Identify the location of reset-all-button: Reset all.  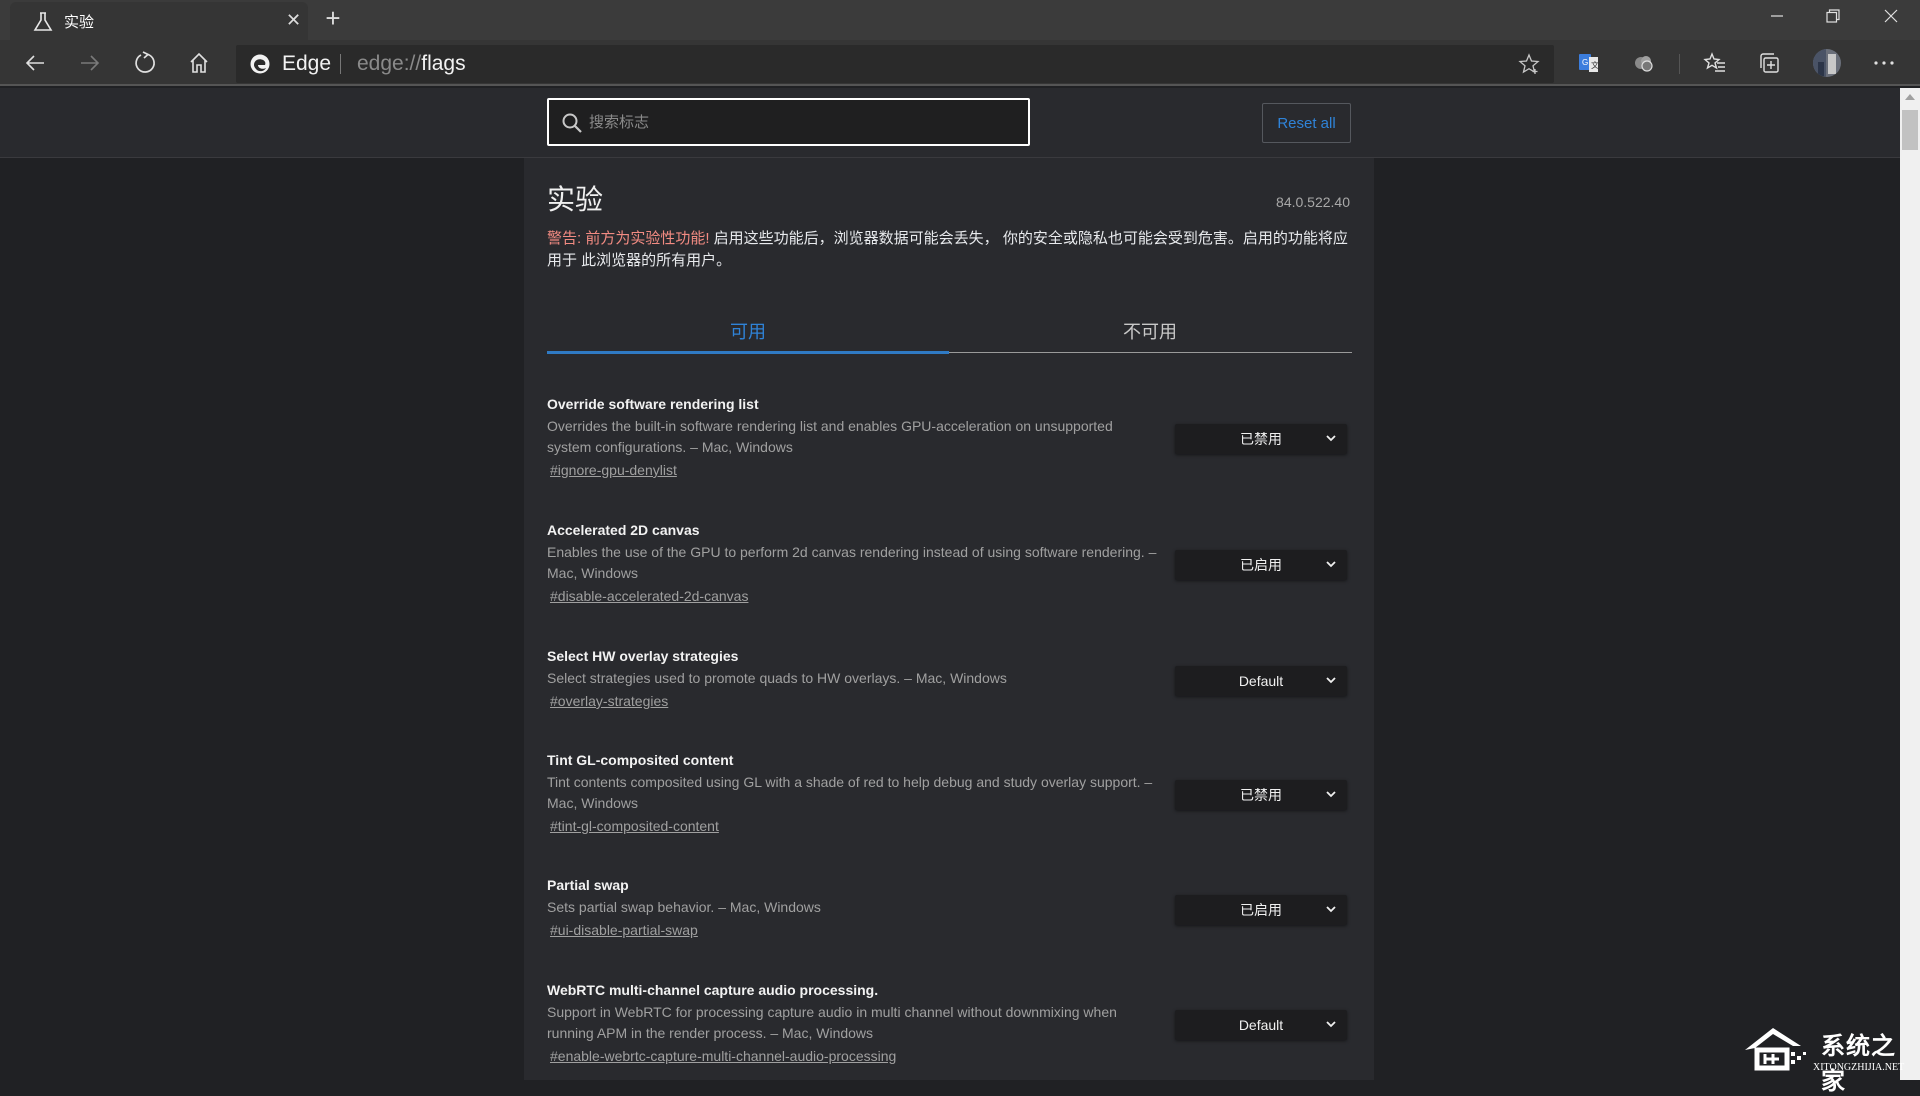
(1306, 123).